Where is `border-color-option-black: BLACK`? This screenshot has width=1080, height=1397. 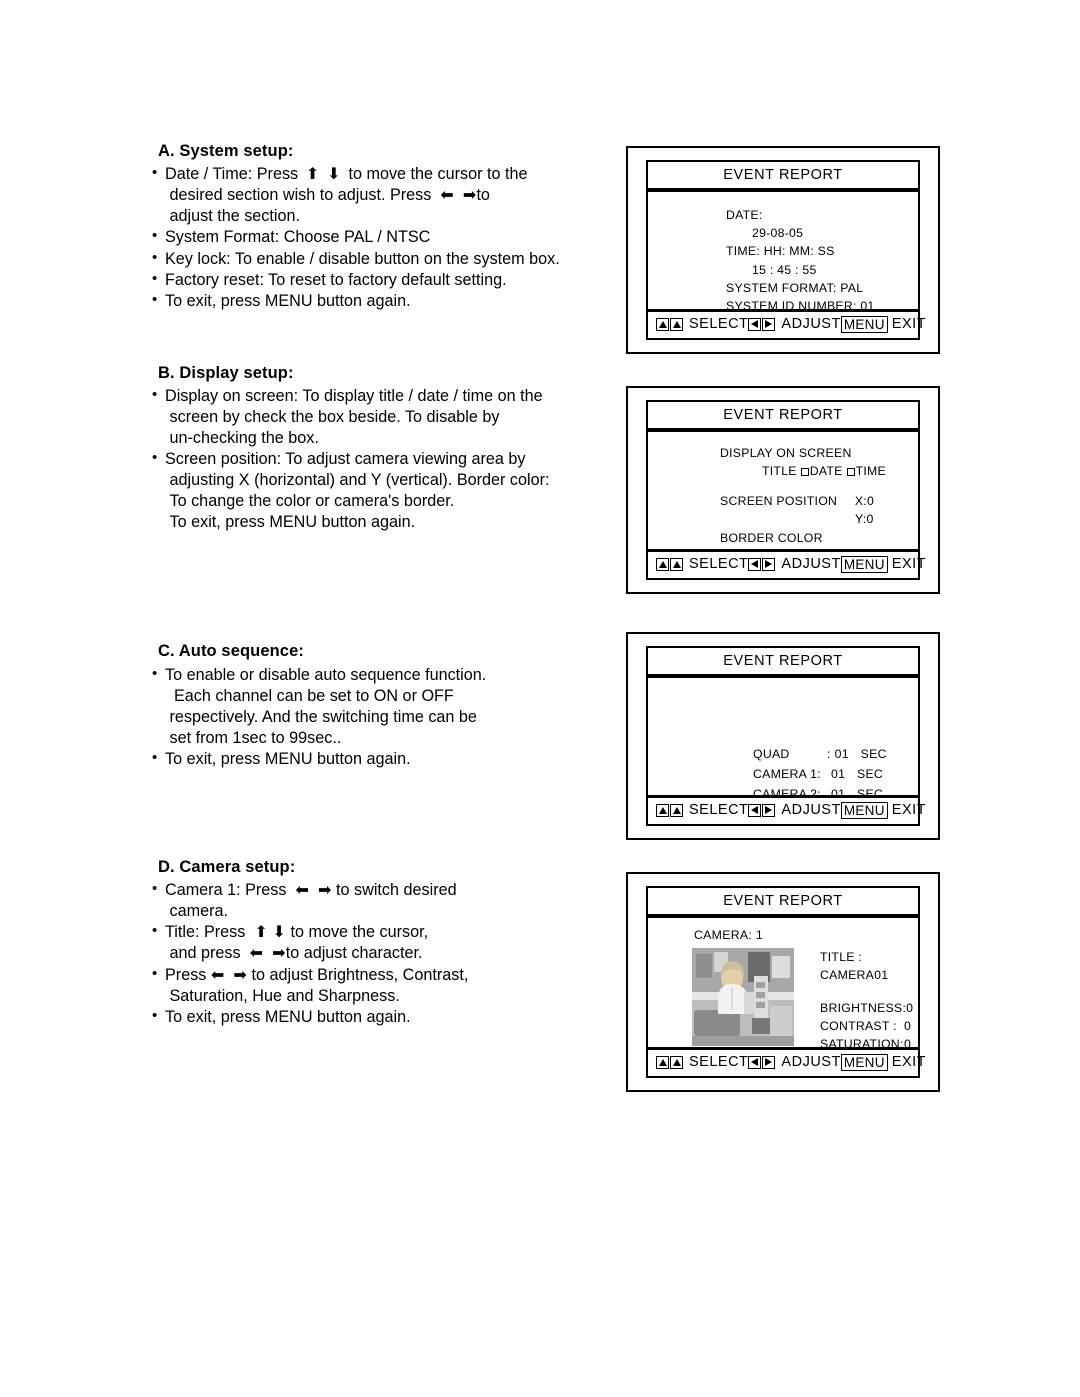
border-color-option-black: BLACK is located at coordinates (771, 547).